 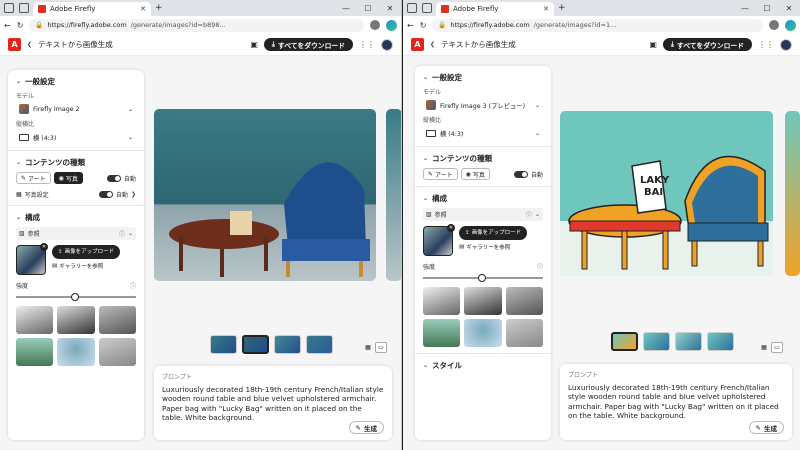 What do you see at coordinates (265, 195) in the screenshot?
I see `generated-image-main` at bounding box center [265, 195].